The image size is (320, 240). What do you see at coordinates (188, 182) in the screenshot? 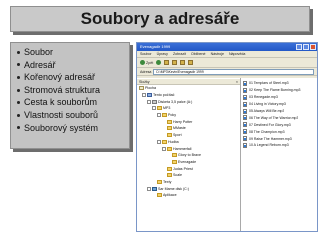
I see `tree-node: Texty` at bounding box center [188, 182].